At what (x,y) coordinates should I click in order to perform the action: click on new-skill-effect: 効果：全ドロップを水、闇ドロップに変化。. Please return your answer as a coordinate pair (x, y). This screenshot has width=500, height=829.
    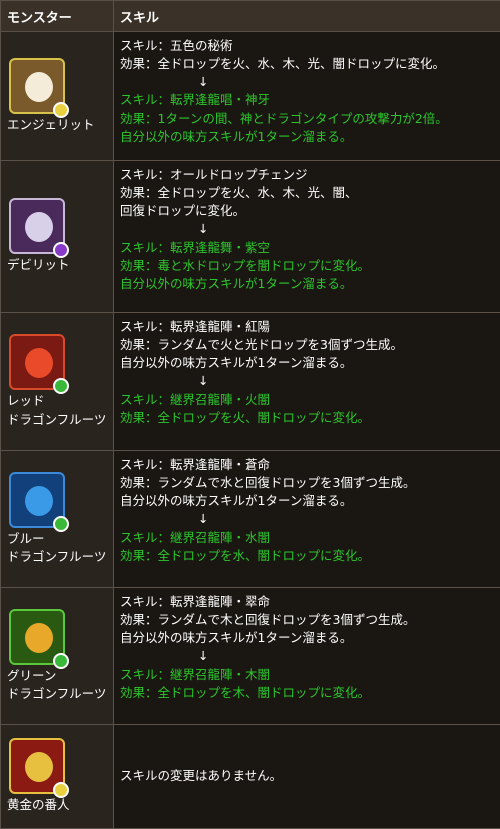
    Looking at the image, I should click on (307, 556).